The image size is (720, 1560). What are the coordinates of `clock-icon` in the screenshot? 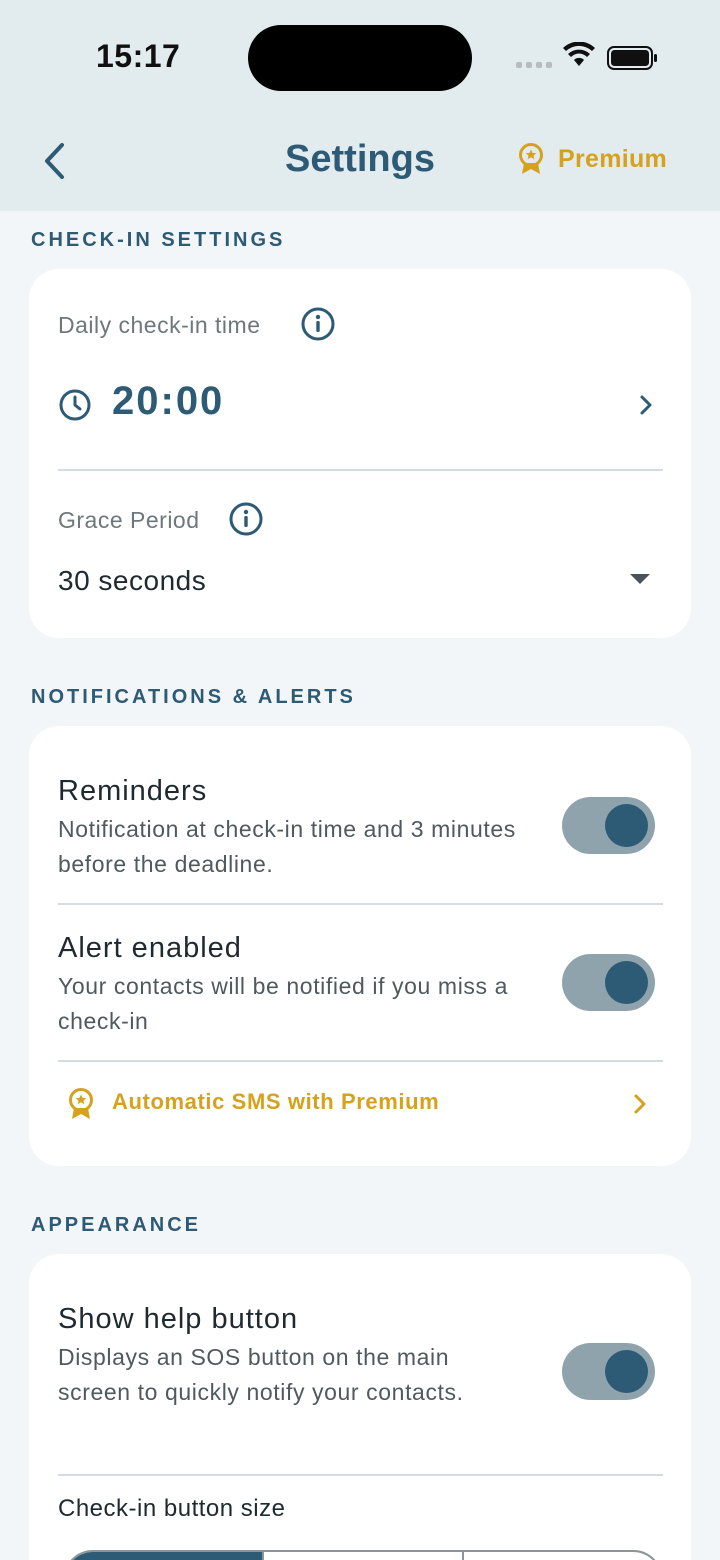 It's located at (75, 405).